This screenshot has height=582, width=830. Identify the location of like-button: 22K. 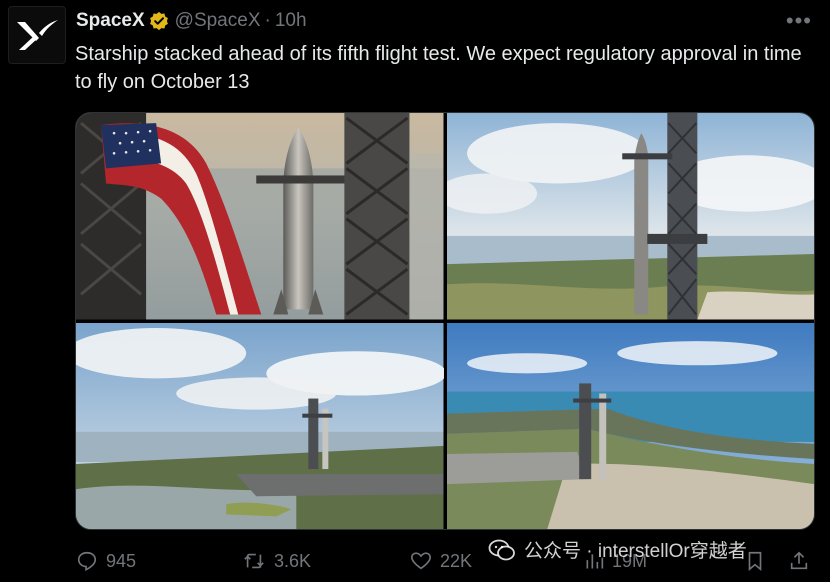
(441, 561).